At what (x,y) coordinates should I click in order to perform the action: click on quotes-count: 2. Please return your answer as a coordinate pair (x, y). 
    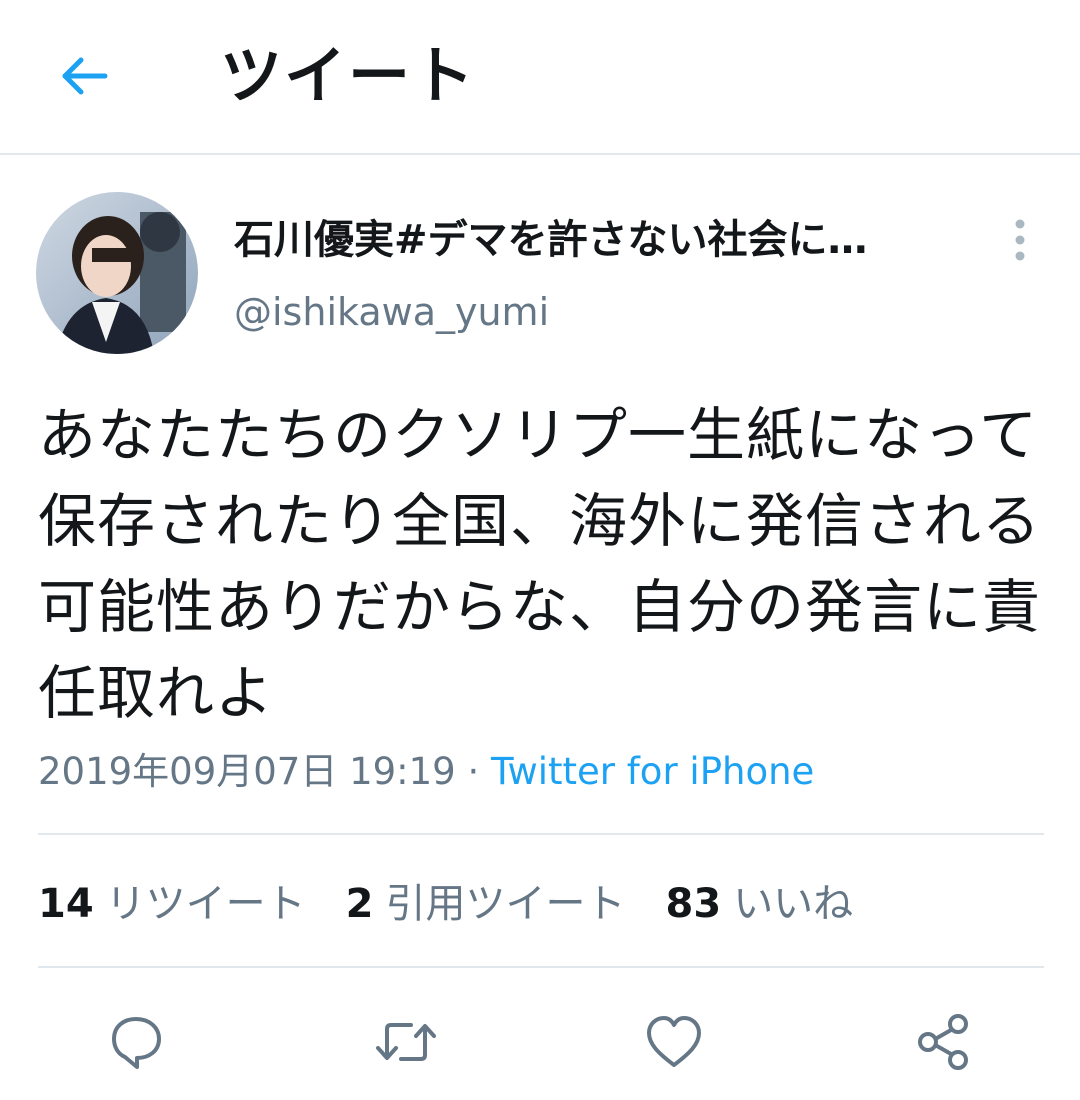
    Looking at the image, I should click on (359, 904).